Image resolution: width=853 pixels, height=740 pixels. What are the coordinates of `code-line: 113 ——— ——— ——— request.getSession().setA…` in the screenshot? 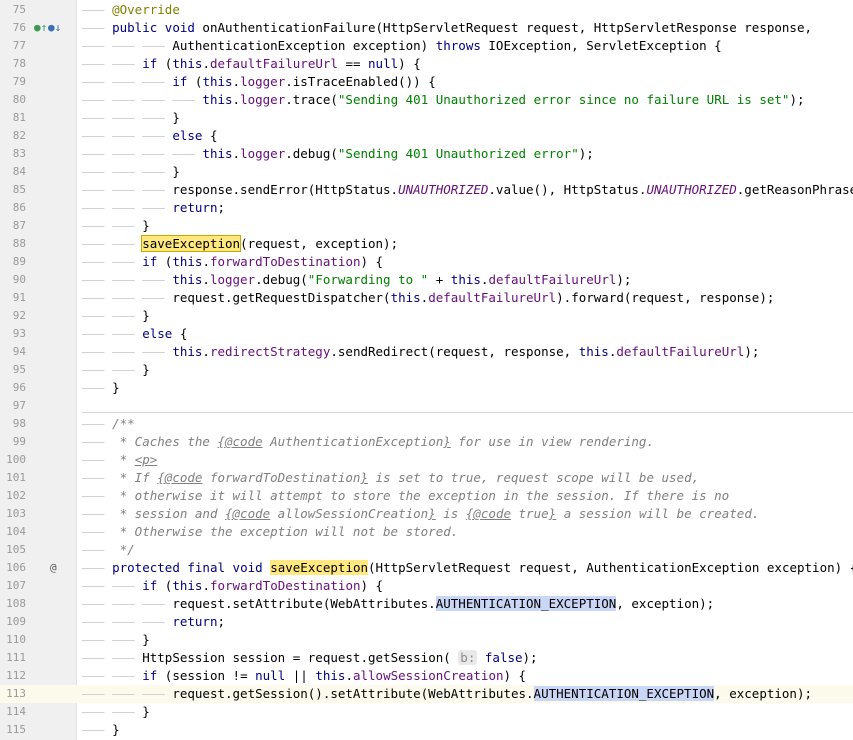 It's located at (426, 694).